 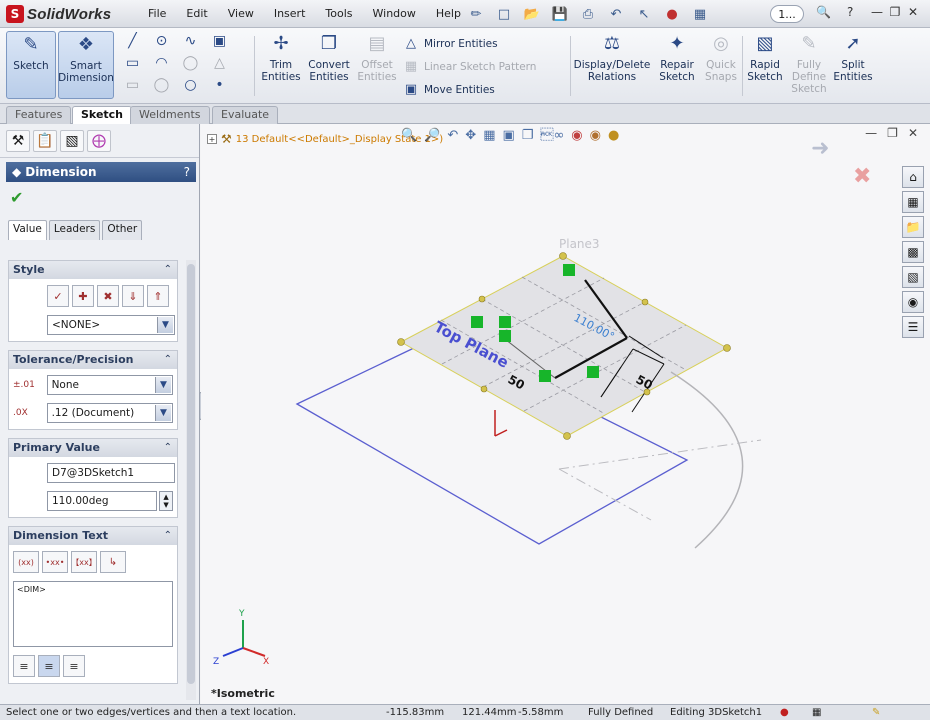 I want to click on menu-view: View, so click(x=241, y=13).